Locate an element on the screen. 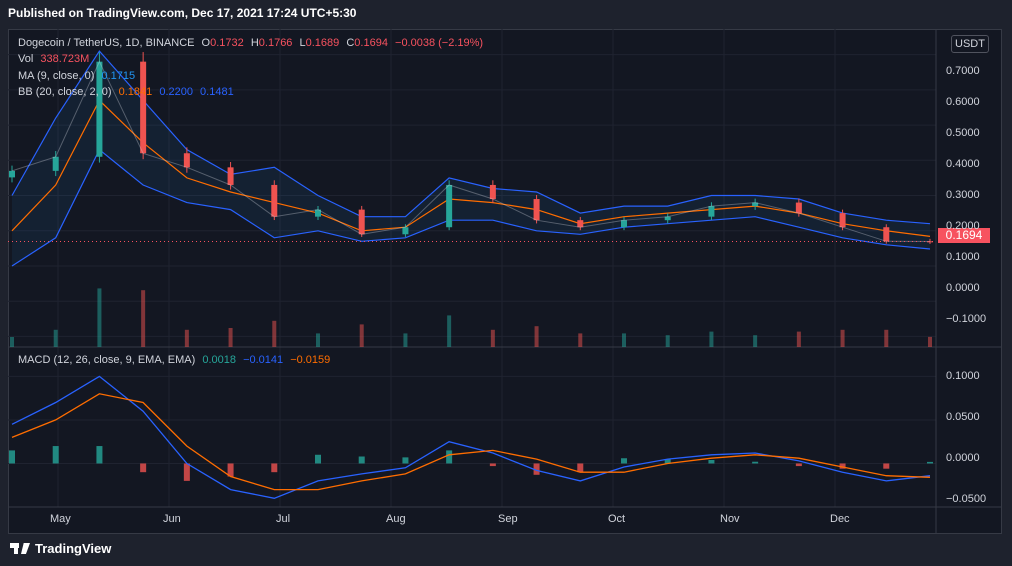 The image size is (1012, 566). legend-macd-hist: 0.0018 is located at coordinates (219, 360).